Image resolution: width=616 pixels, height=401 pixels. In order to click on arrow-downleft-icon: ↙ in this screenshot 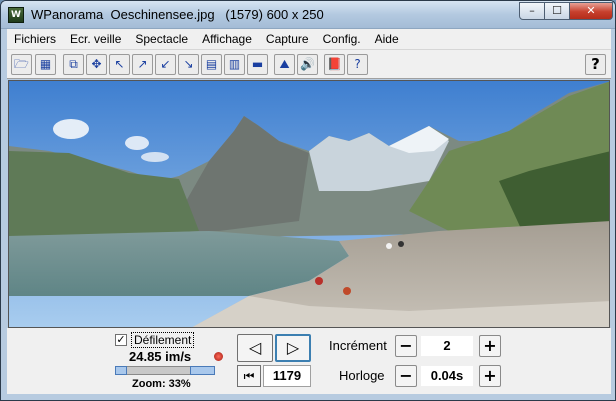, I will do `click(165, 64)`.